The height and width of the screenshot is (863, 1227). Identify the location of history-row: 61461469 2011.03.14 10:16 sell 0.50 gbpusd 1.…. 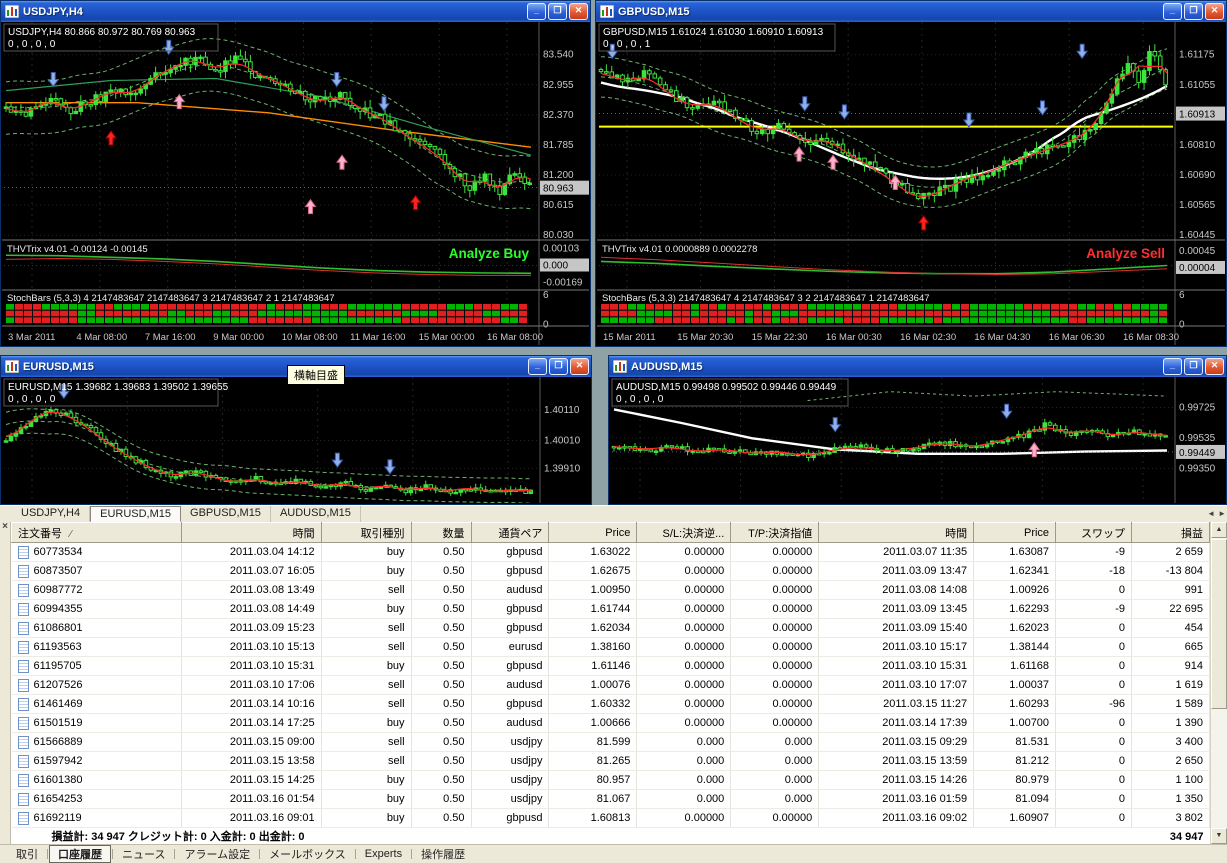
(610, 704).